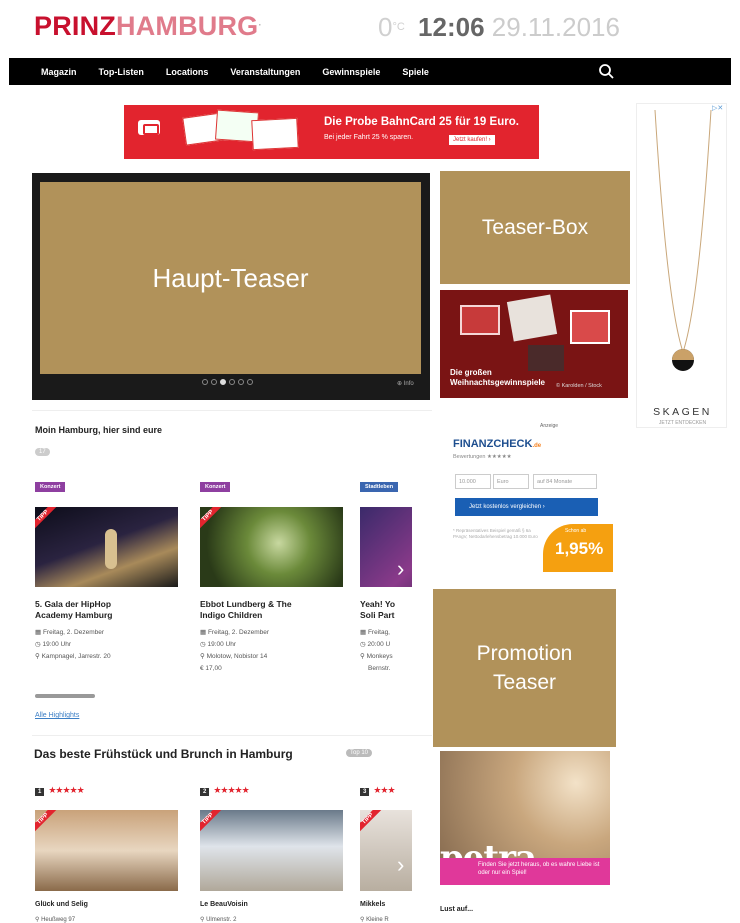 Image resolution: width=740 pixels, height=923 pixels. Describe the element at coordinates (227, 382) in the screenshot. I see `slider-dots` at that location.